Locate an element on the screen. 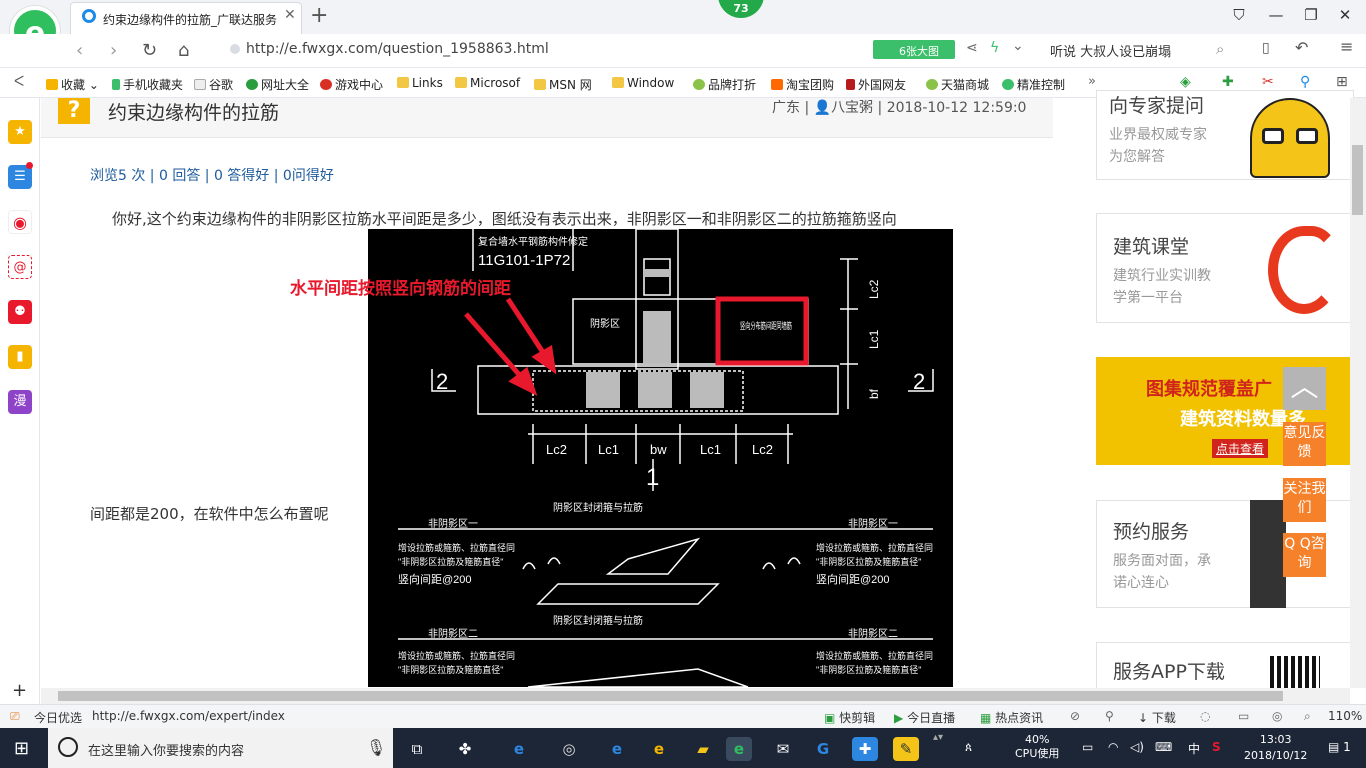 This screenshot has width=1366, height=768. mail-icon: ✉ is located at coordinates (783, 749).